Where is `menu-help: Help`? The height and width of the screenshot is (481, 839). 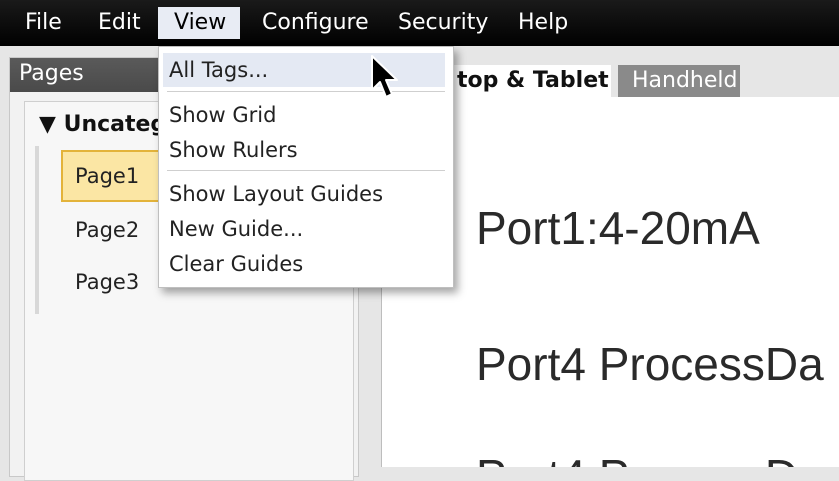 menu-help: Help is located at coordinates (543, 23).